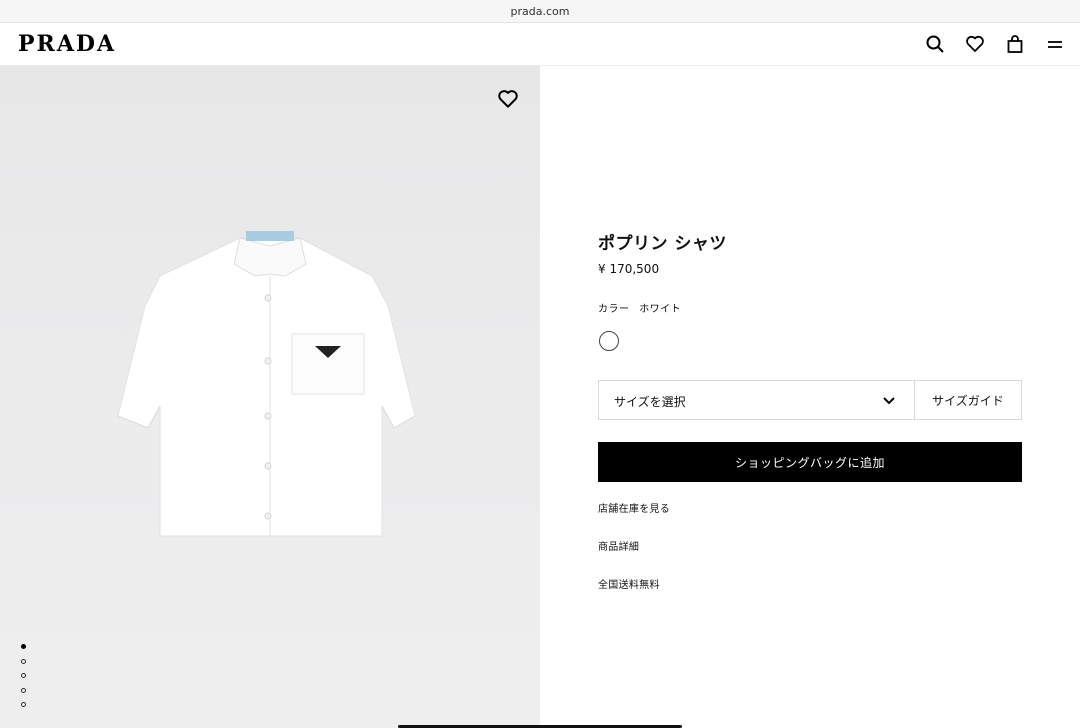  I want to click on chevron-down-icon, so click(889, 401).